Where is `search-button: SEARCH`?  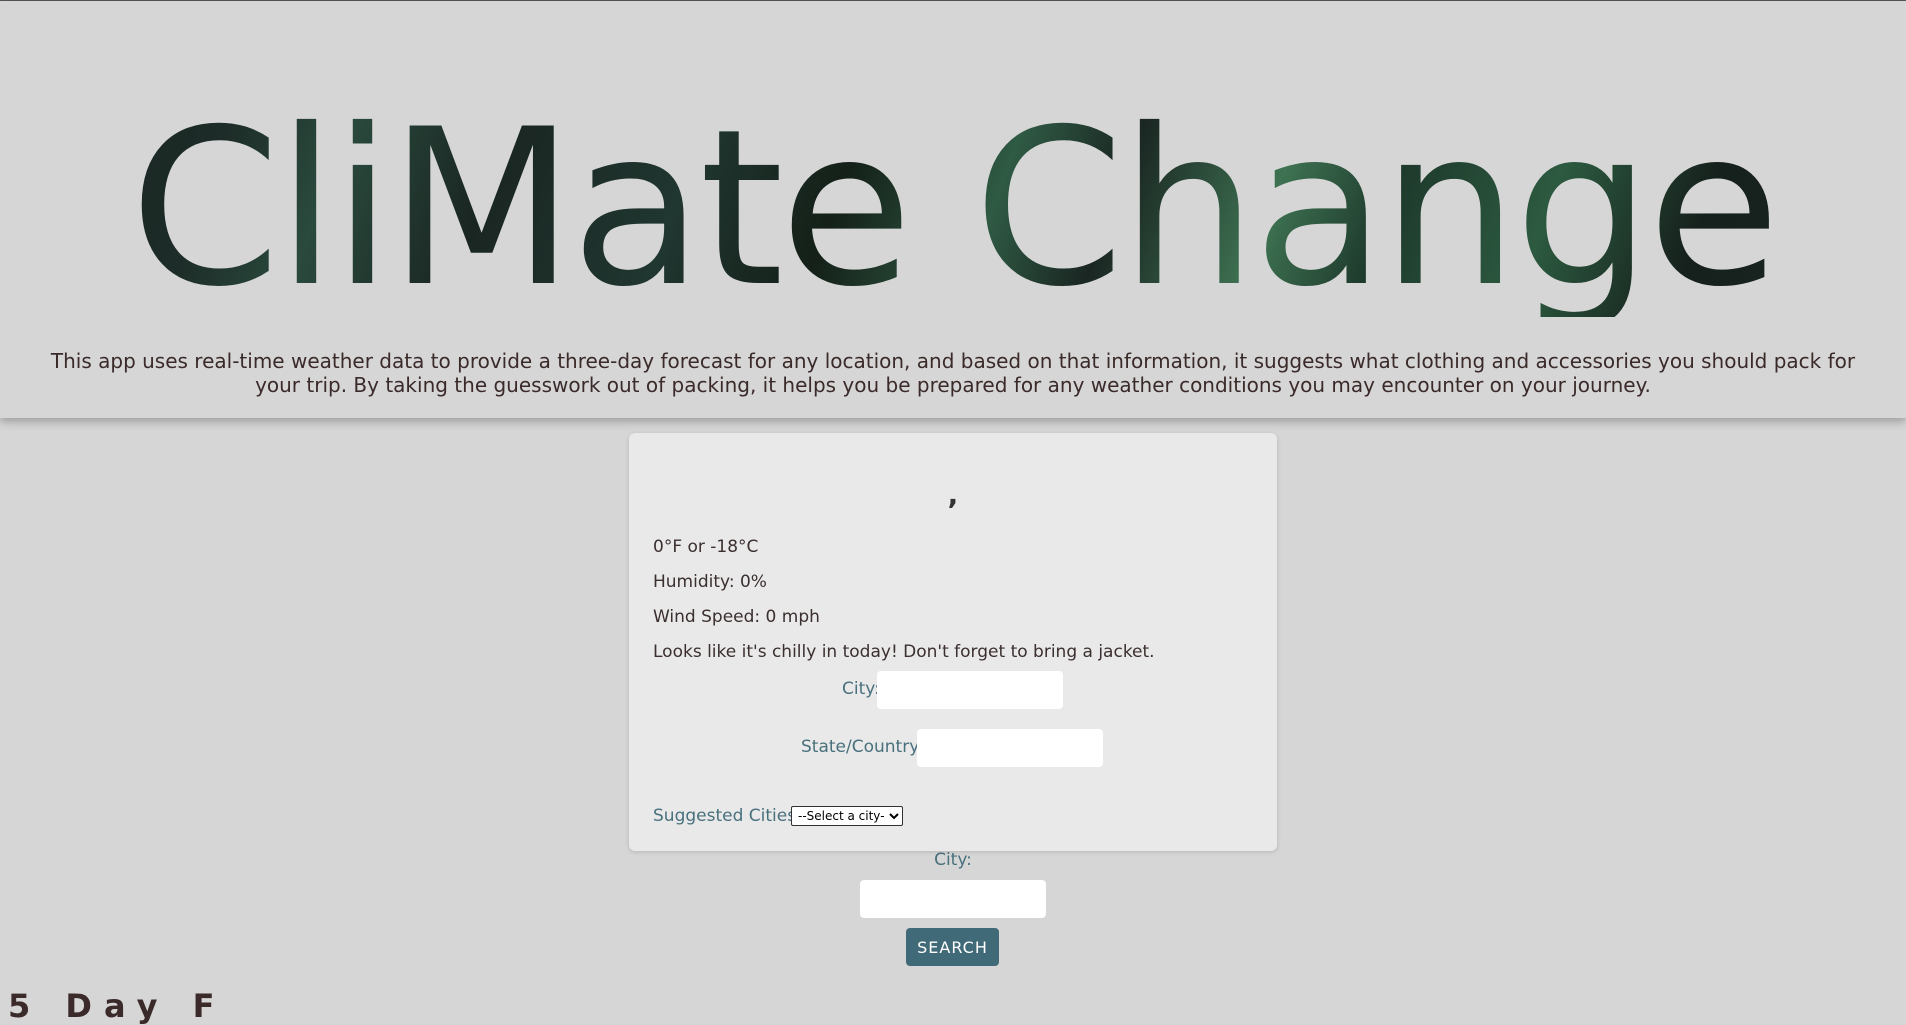
search-button: SEARCH is located at coordinates (952, 947).